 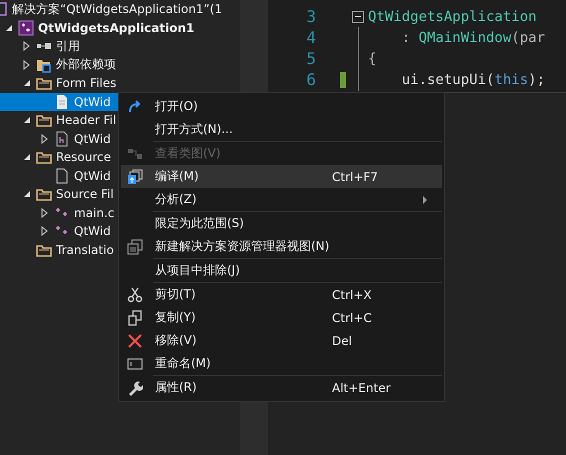 What do you see at coordinates (310, 79) in the screenshot?
I see `line-number: 6` at bounding box center [310, 79].